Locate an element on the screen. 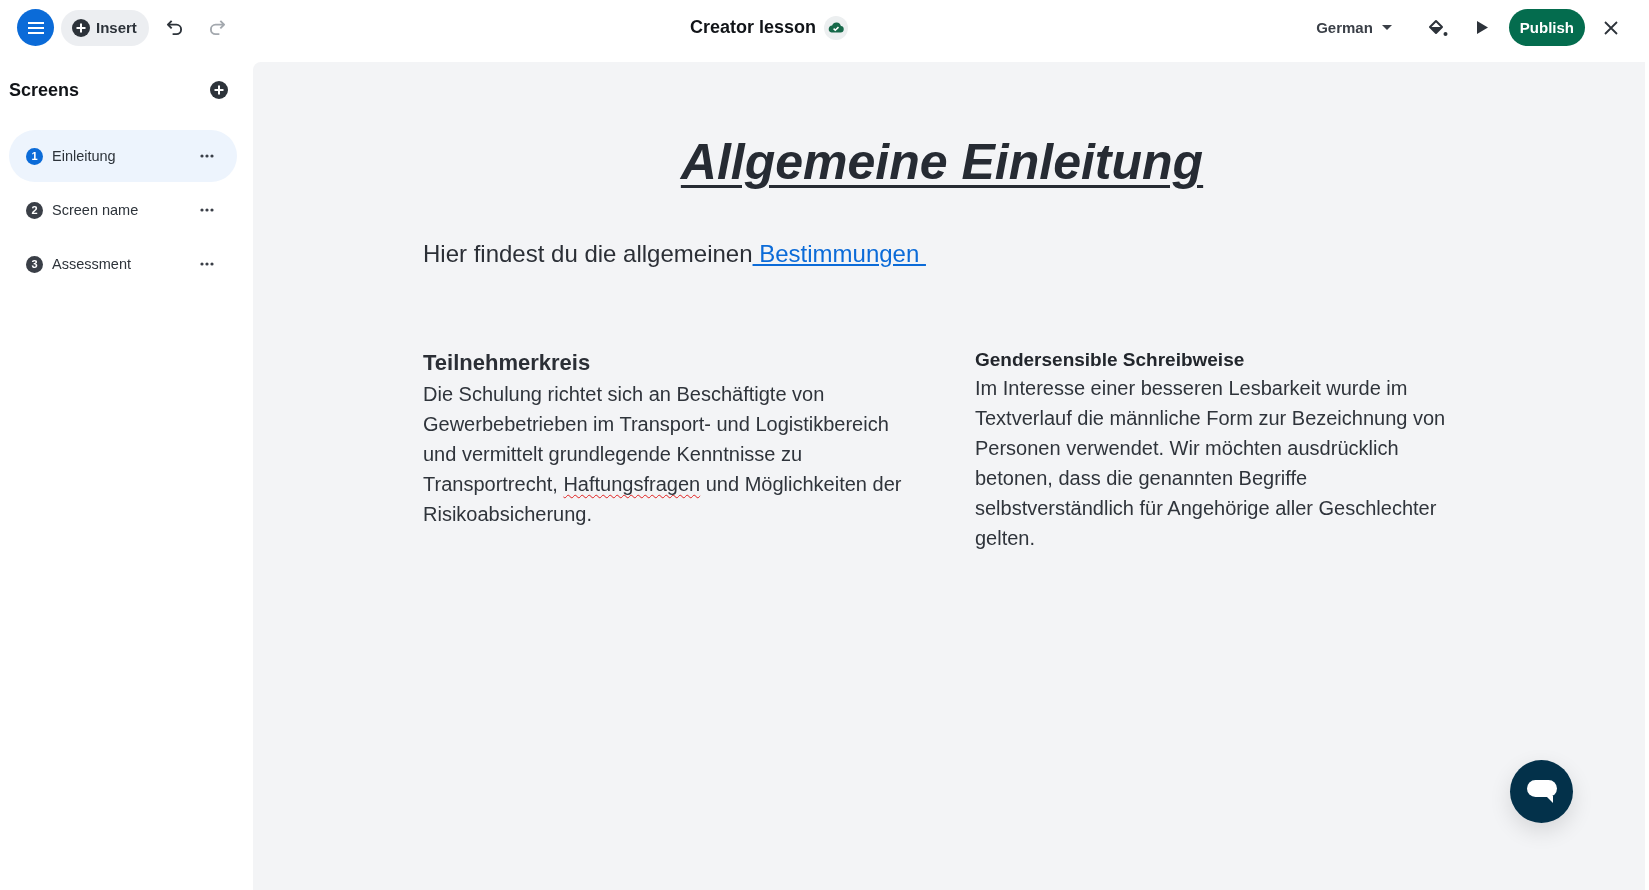  play-icon is located at coordinates (1483, 27).